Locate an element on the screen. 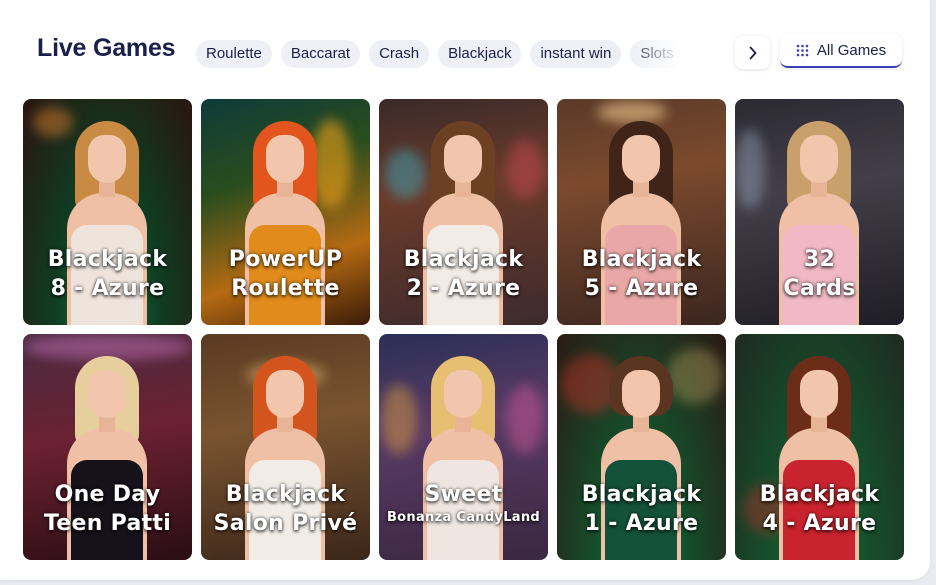 Image resolution: width=936 pixels, height=585 pixels. grid-dots-icon is located at coordinates (802, 50).